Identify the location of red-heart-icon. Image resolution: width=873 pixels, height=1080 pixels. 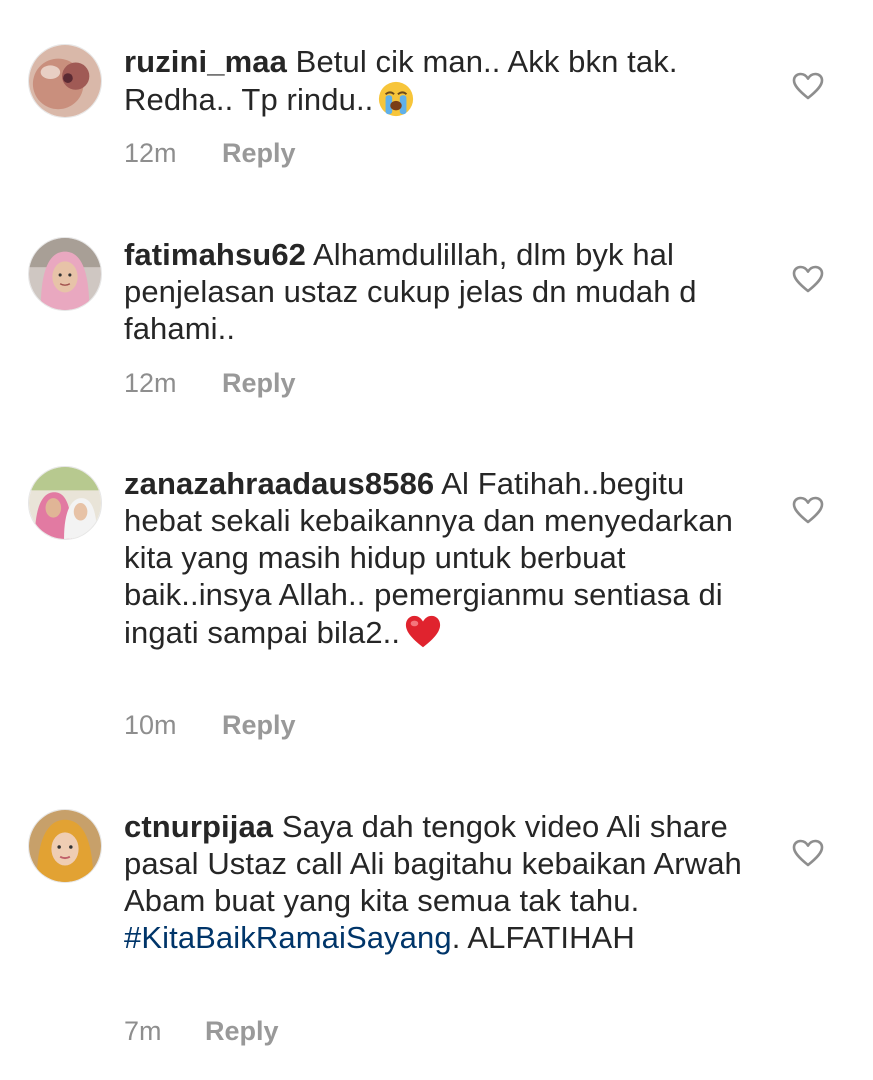
(423, 632).